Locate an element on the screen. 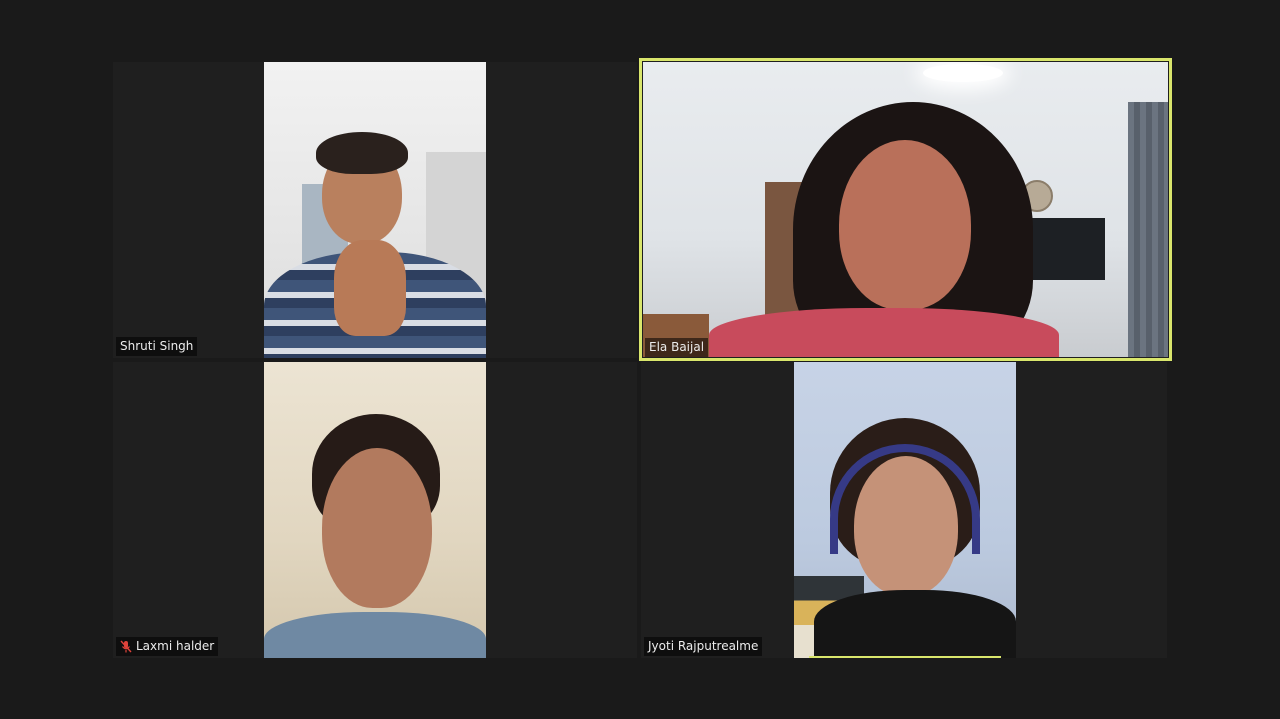 The width and height of the screenshot is (1280, 719). curtain is located at coordinates (1148, 229).